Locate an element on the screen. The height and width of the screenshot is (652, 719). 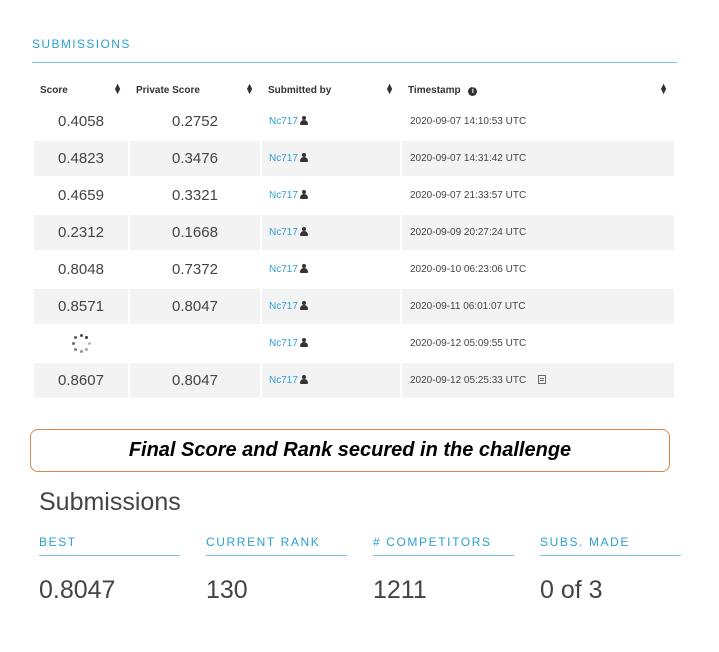
table-row: Nc717 2020-09-12 05:09:55 UTC is located at coordinates (354, 343).